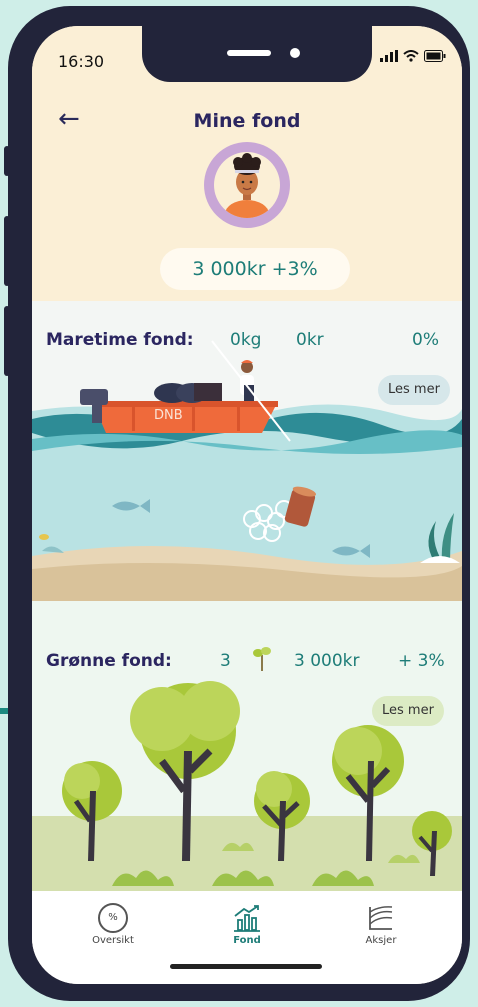 Image resolution: width=478 pixels, height=1007 pixels. I want to click on tab-oversikt: % Oversikt, so click(113, 923).